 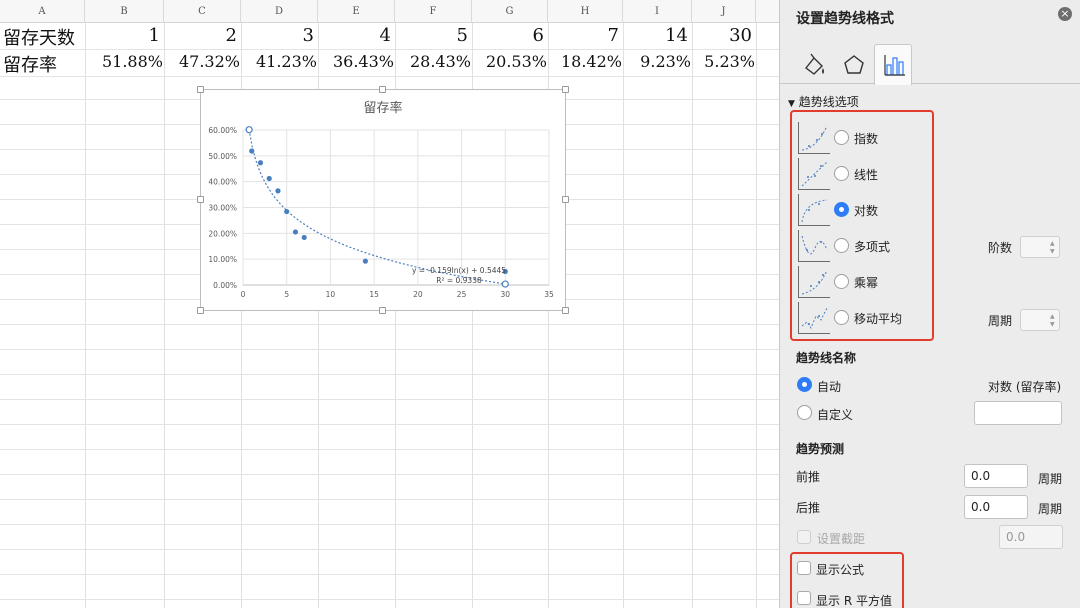 What do you see at coordinates (657, 11) in the screenshot?
I see `column-header-i: I` at bounding box center [657, 11].